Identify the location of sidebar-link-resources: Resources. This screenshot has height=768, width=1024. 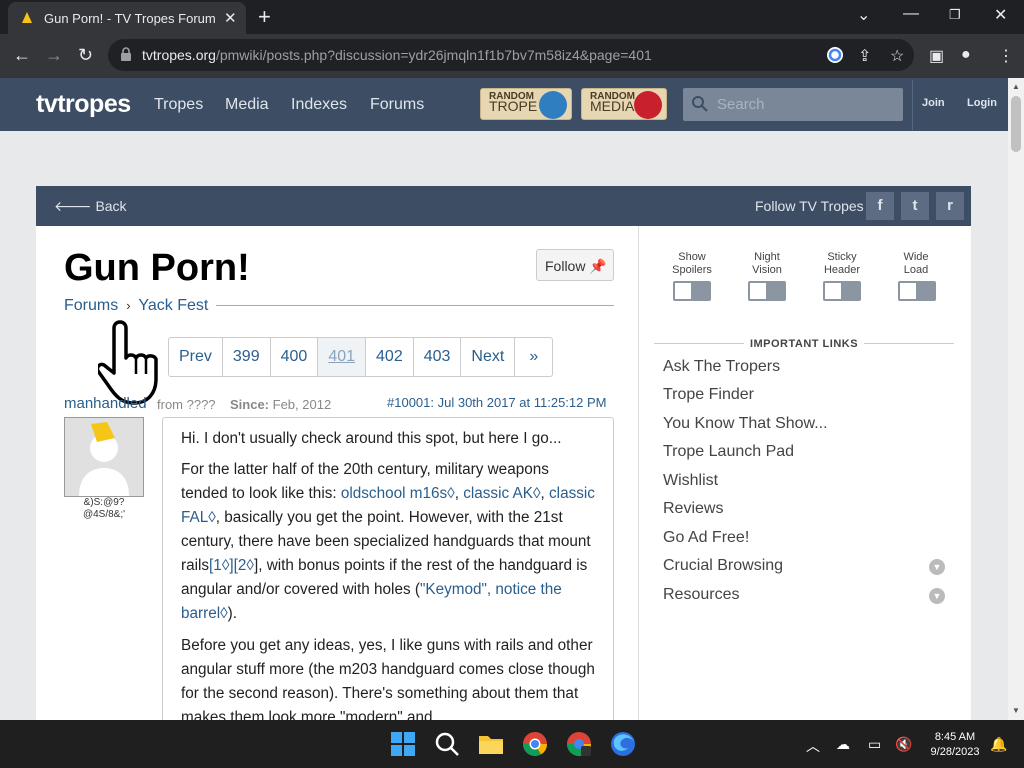
(701, 595).